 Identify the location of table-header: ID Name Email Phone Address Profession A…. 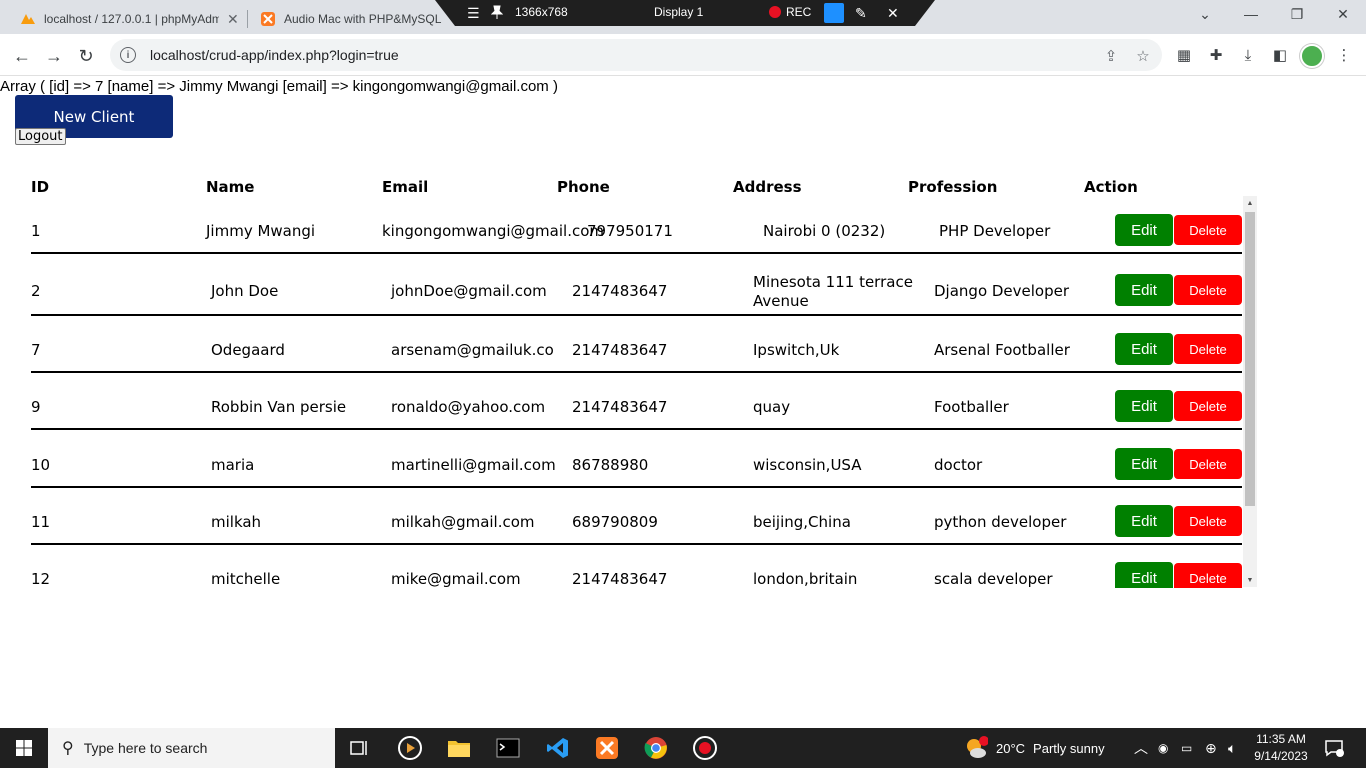
(641, 187).